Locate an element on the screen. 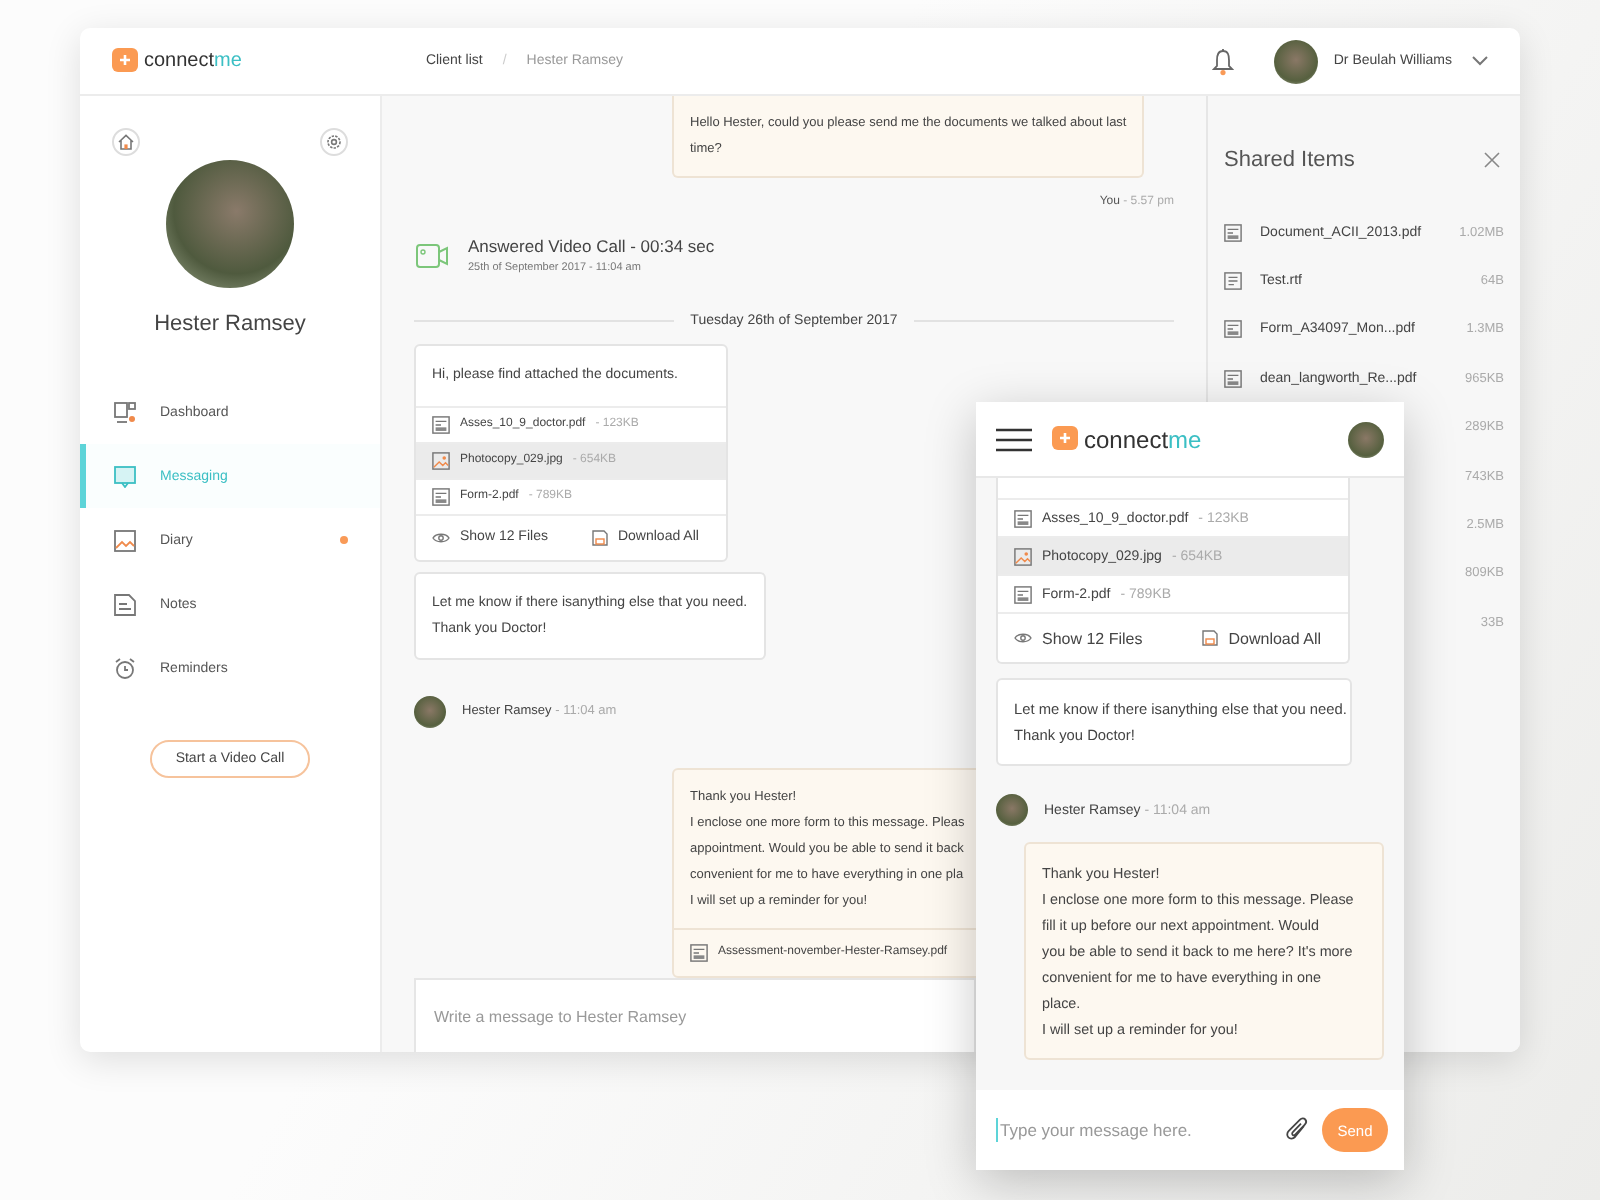 This screenshot has height=1200, width=1600. close-icon is located at coordinates (1492, 160).